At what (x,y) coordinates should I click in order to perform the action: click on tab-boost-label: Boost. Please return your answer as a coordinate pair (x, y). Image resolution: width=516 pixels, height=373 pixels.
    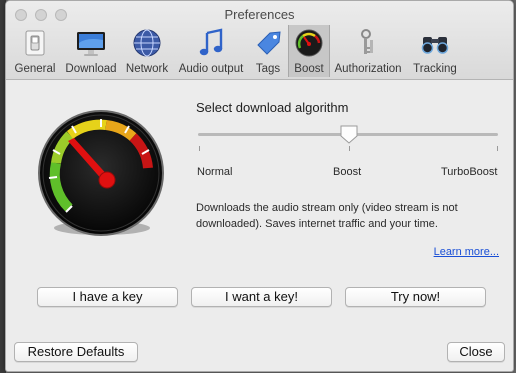
    Looking at the image, I should click on (309, 69).